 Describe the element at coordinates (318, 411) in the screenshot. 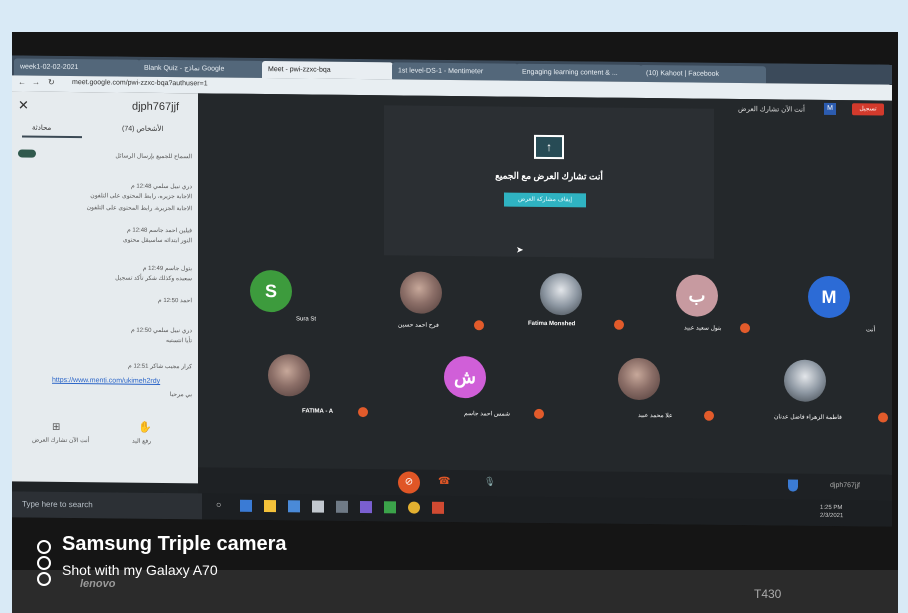

I see `participant-name: FATIMA - A` at that location.